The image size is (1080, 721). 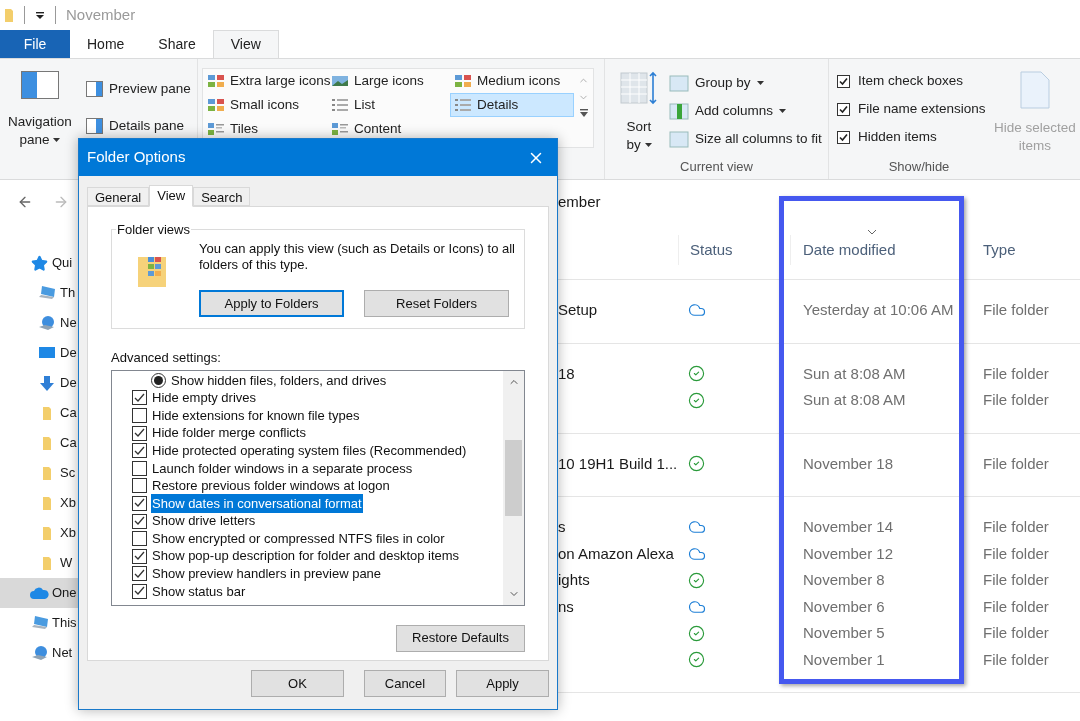 What do you see at coordinates (158, 380) in the screenshot?
I see `radio-button` at bounding box center [158, 380].